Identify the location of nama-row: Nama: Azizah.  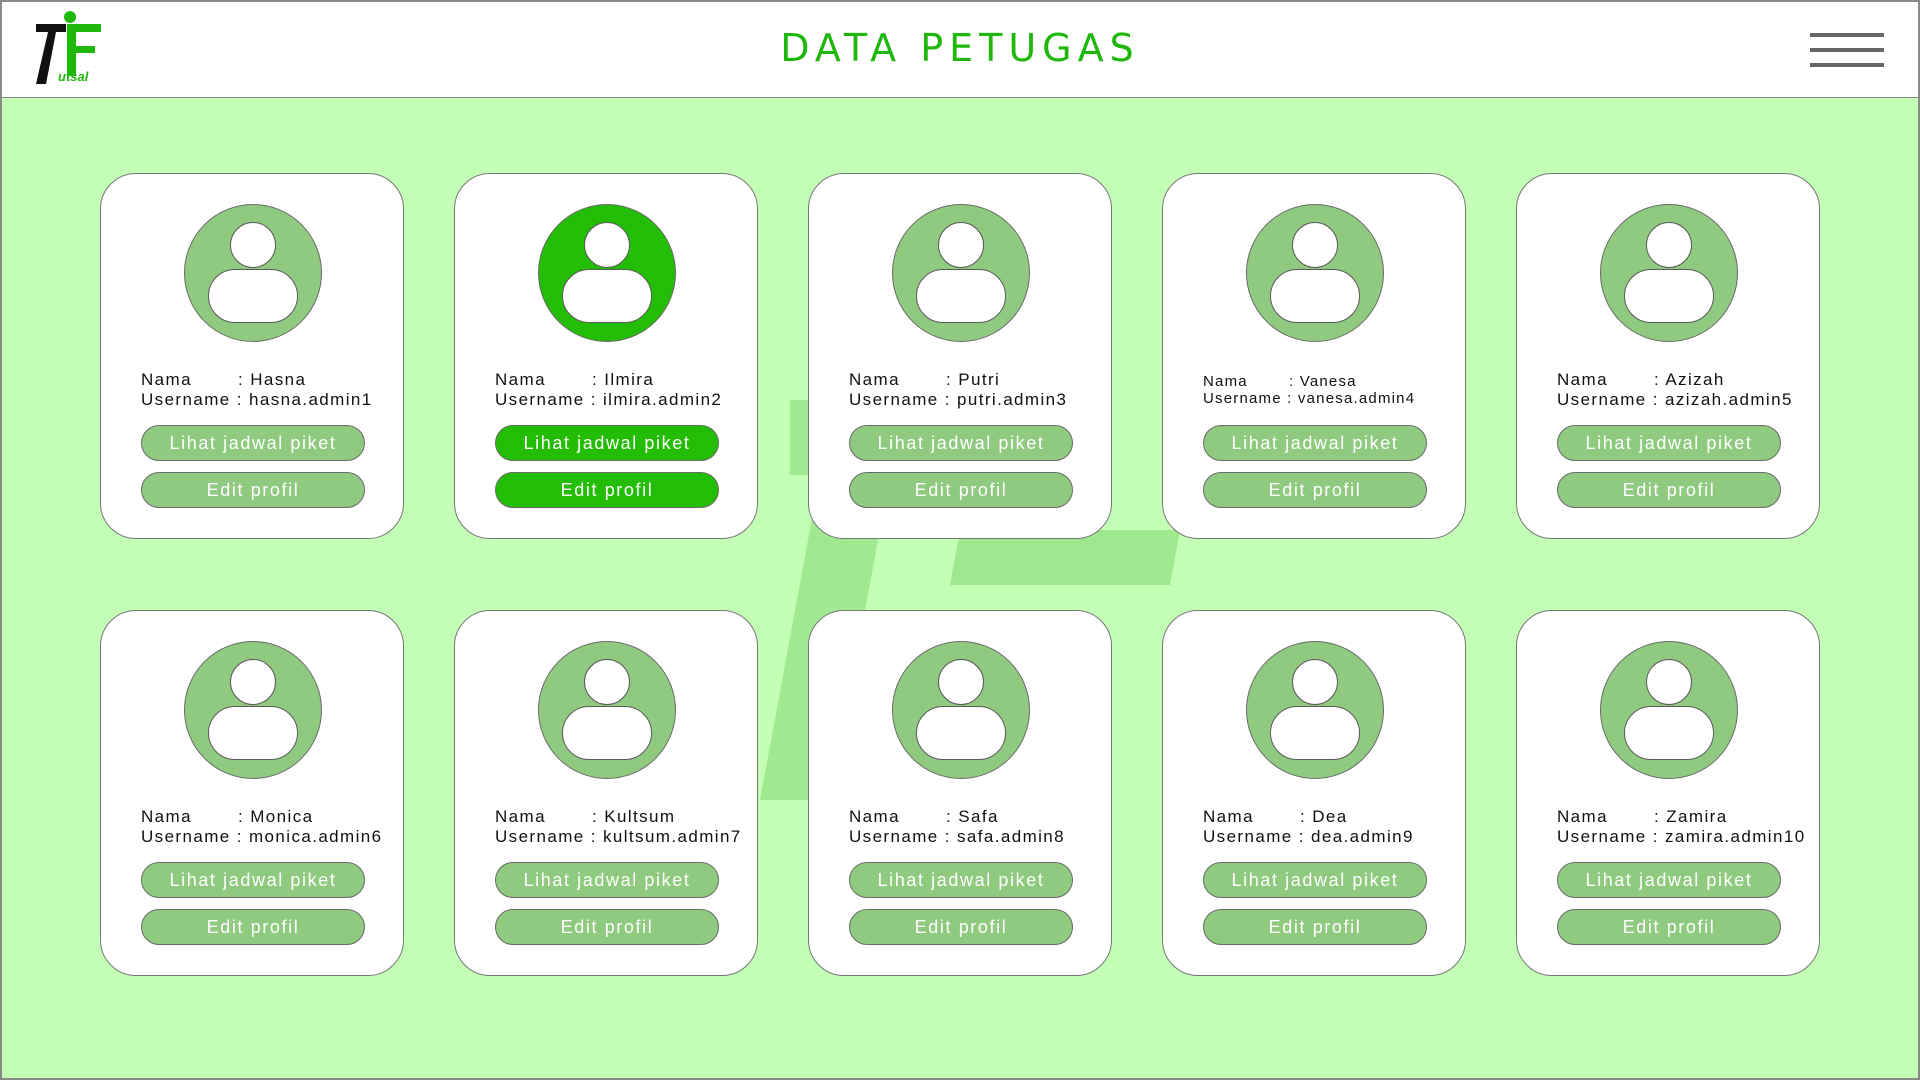
(1688, 380).